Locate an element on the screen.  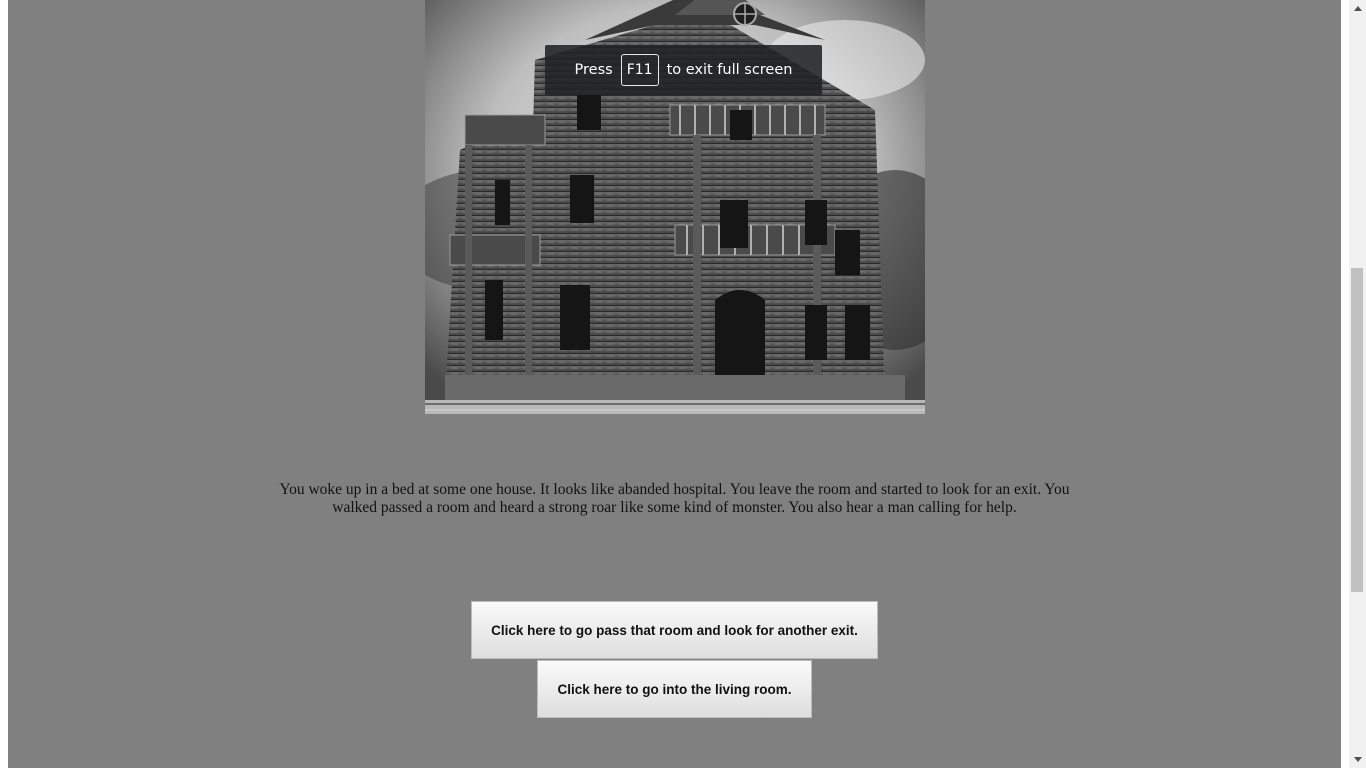
scrollbar-thumb is located at coordinates (1357, 430).